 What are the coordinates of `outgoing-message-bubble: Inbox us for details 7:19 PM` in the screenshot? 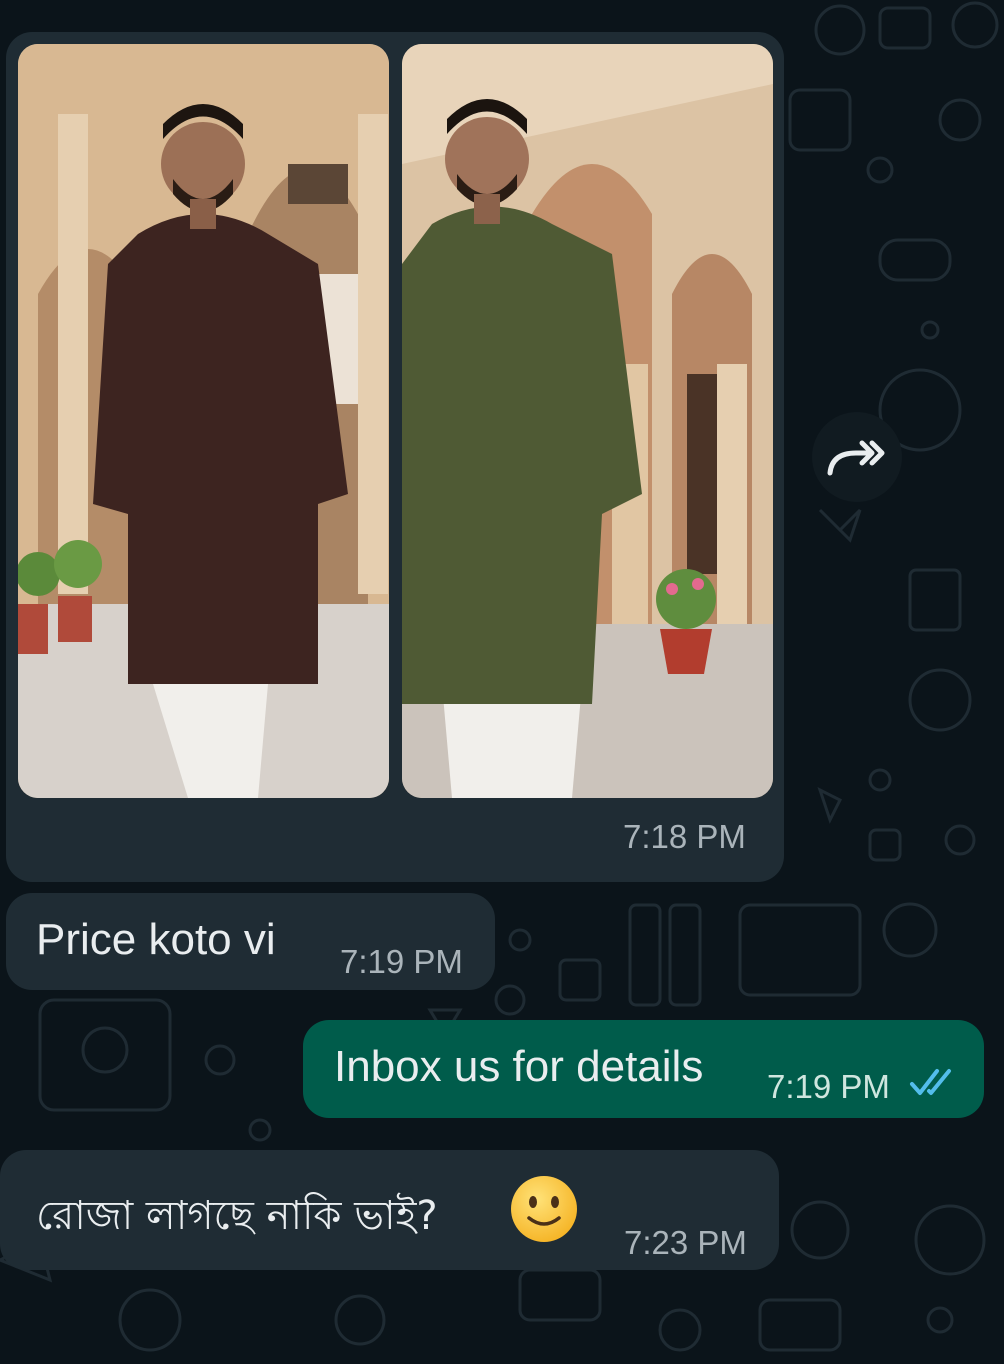 It's located at (643, 1069).